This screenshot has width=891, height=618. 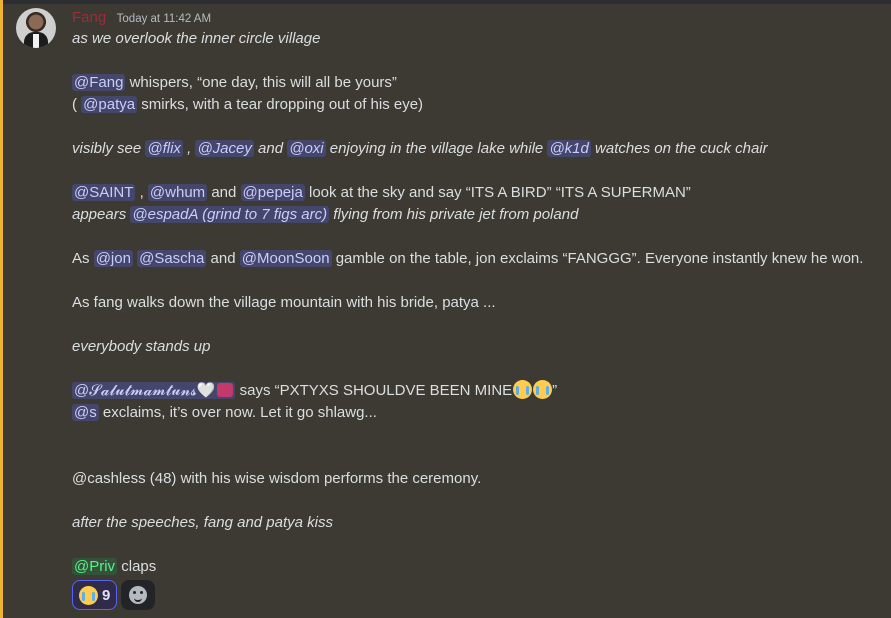 I want to click on add-reaction-button, so click(x=138, y=595).